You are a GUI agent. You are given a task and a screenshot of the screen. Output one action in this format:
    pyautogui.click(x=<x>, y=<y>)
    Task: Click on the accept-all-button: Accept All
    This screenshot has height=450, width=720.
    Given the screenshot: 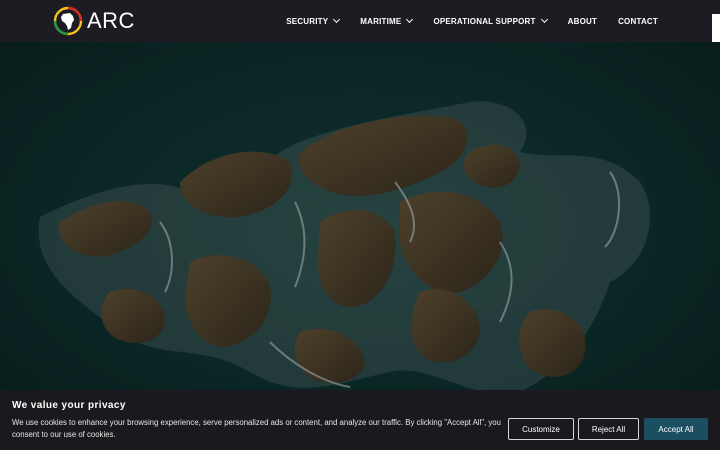 What is the action you would take?
    pyautogui.click(x=676, y=429)
    